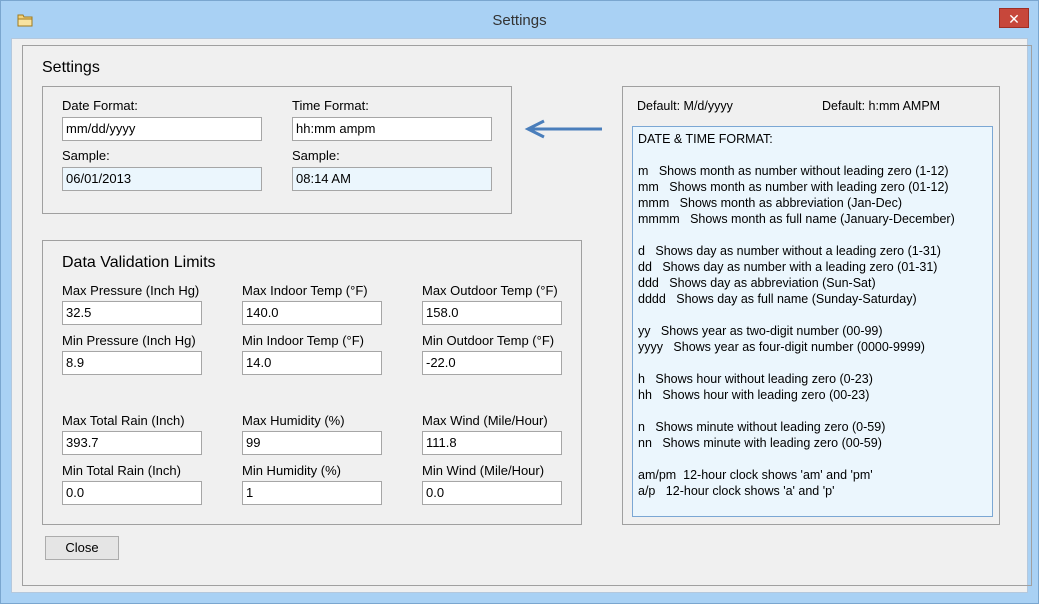 The width and height of the screenshot is (1039, 604). I want to click on max-indoor-temp-label: Max Indoor Temp (°F), so click(305, 290).